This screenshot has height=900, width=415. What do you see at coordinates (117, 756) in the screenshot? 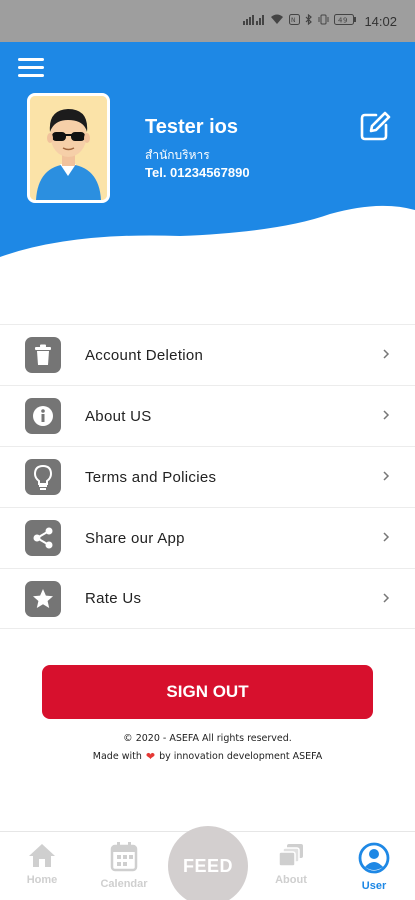
I see `made-with-prefix: Made with` at bounding box center [117, 756].